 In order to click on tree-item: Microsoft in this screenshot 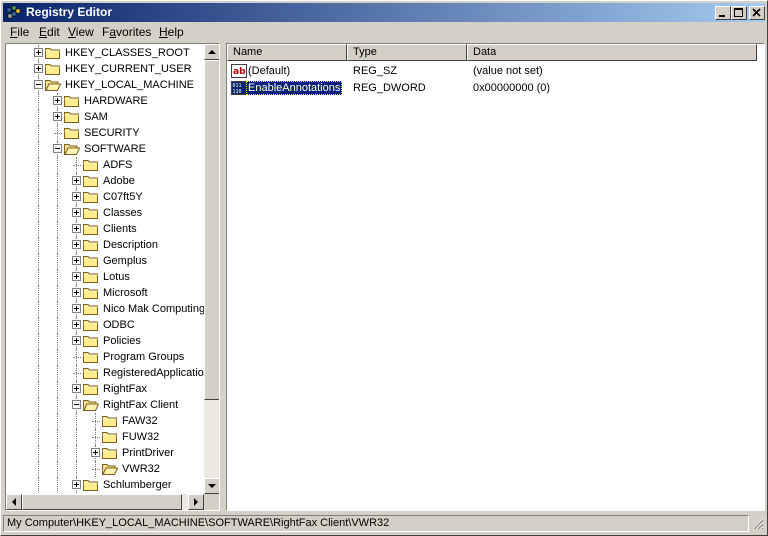, I will do `click(105, 293)`.